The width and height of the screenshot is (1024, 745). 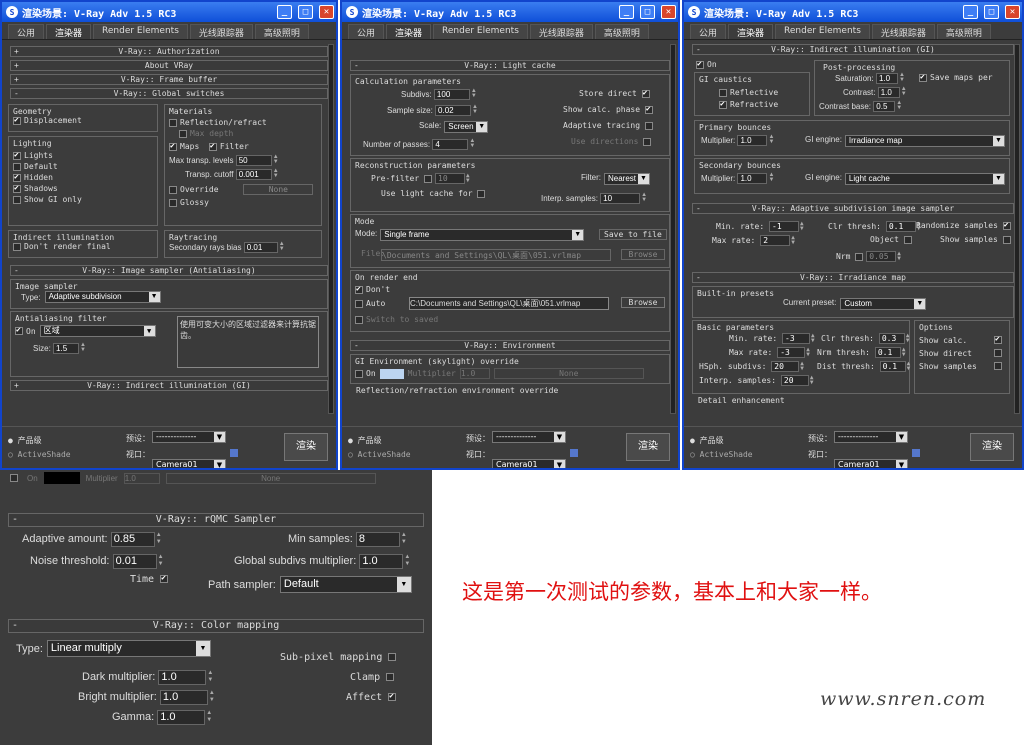 What do you see at coordinates (372, 697) in the screenshot?
I see `affect-checkbox: Affect` at bounding box center [372, 697].